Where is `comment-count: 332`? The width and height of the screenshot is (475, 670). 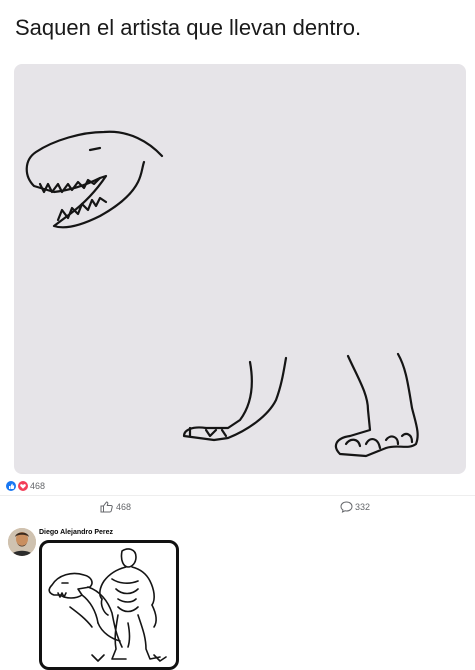
comment-count: 332 is located at coordinates (363, 507).